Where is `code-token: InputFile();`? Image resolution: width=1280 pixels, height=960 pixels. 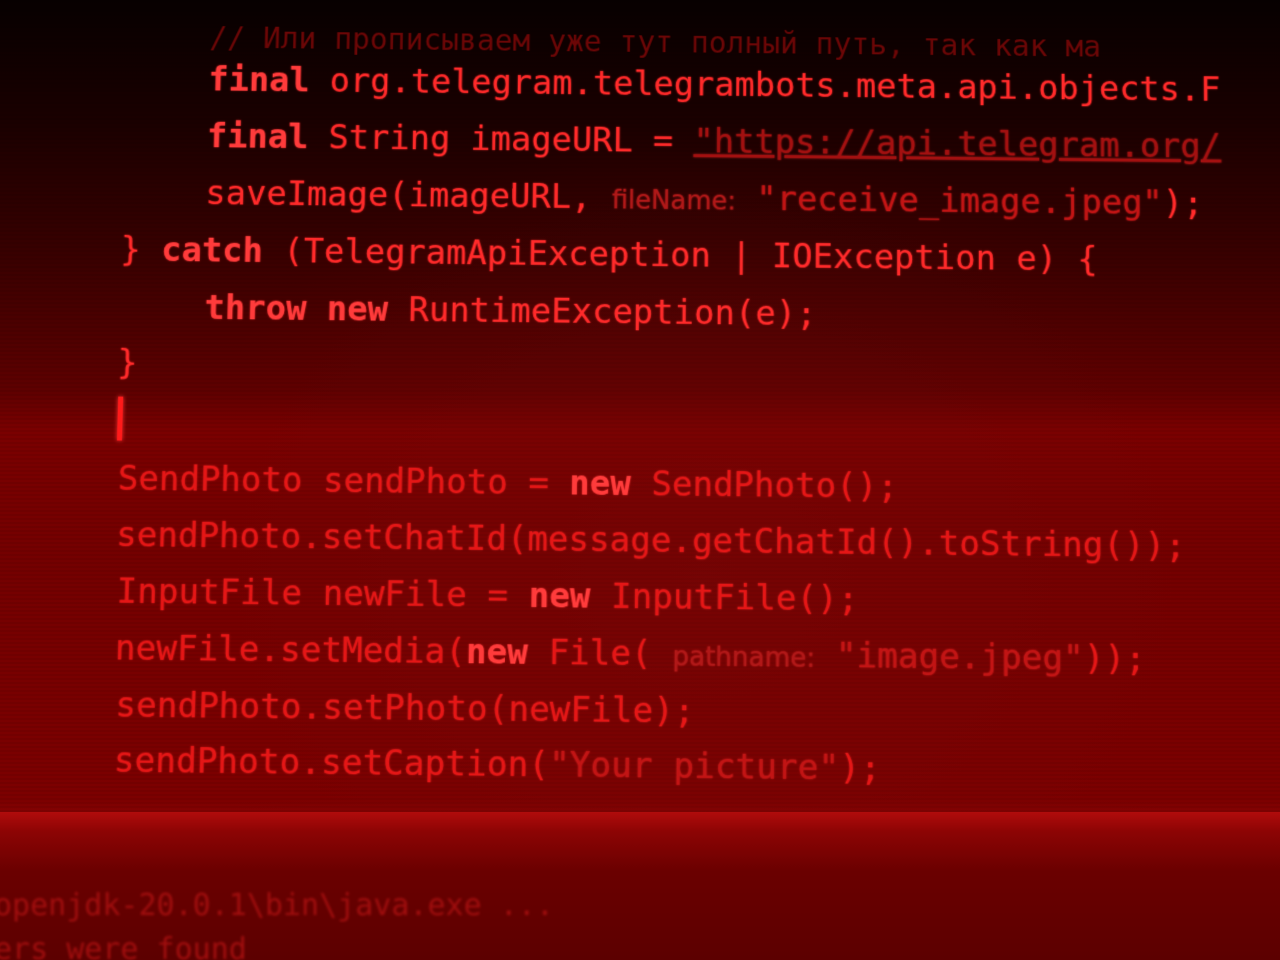
code-token: InputFile(); is located at coordinates (724, 598).